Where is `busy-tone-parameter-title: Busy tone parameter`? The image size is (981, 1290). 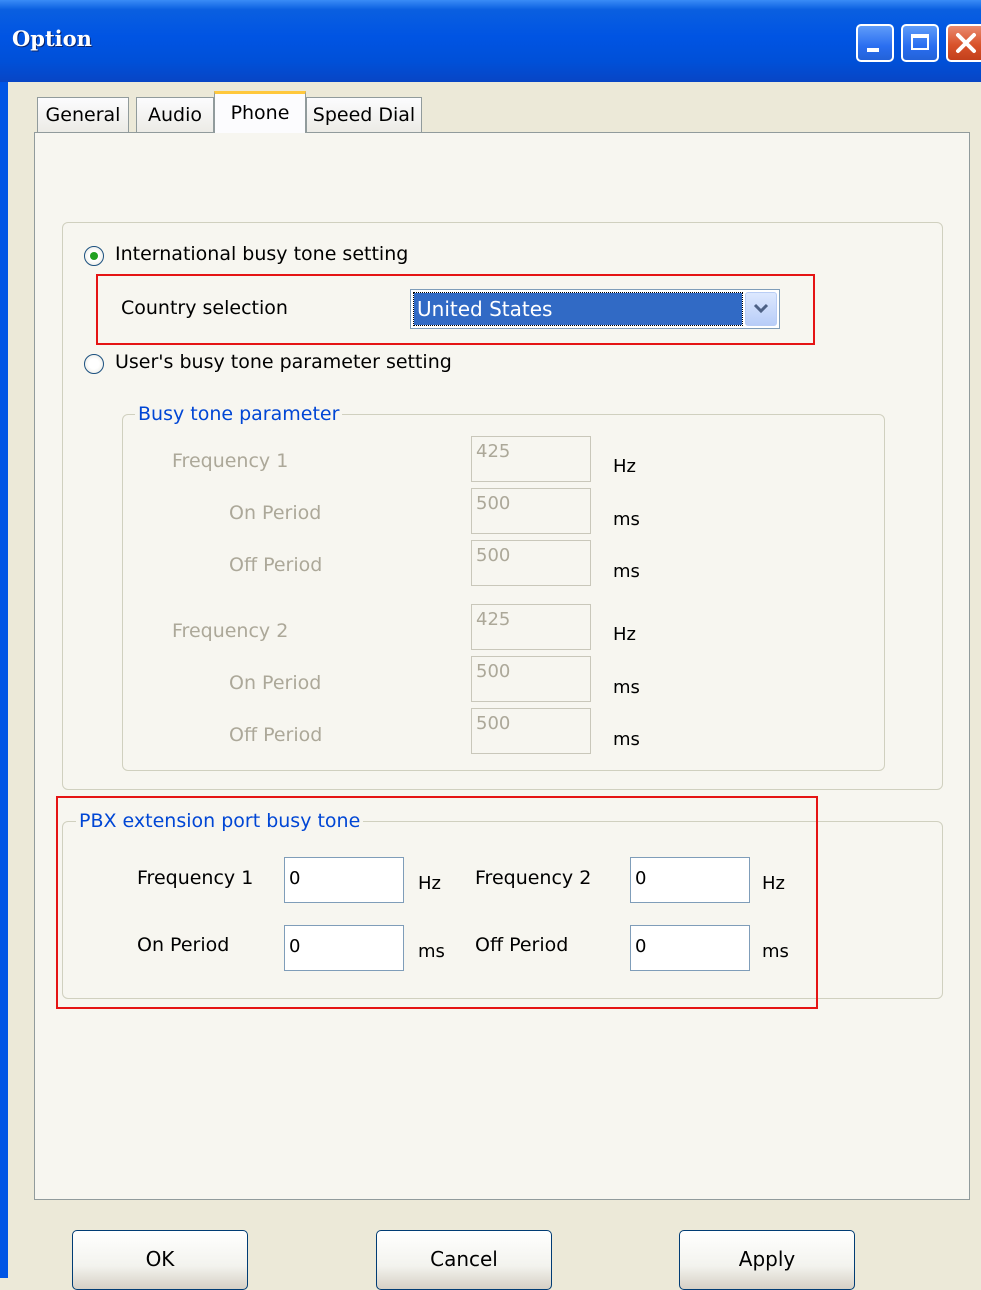
busy-tone-parameter-title: Busy tone parameter is located at coordinates (239, 414).